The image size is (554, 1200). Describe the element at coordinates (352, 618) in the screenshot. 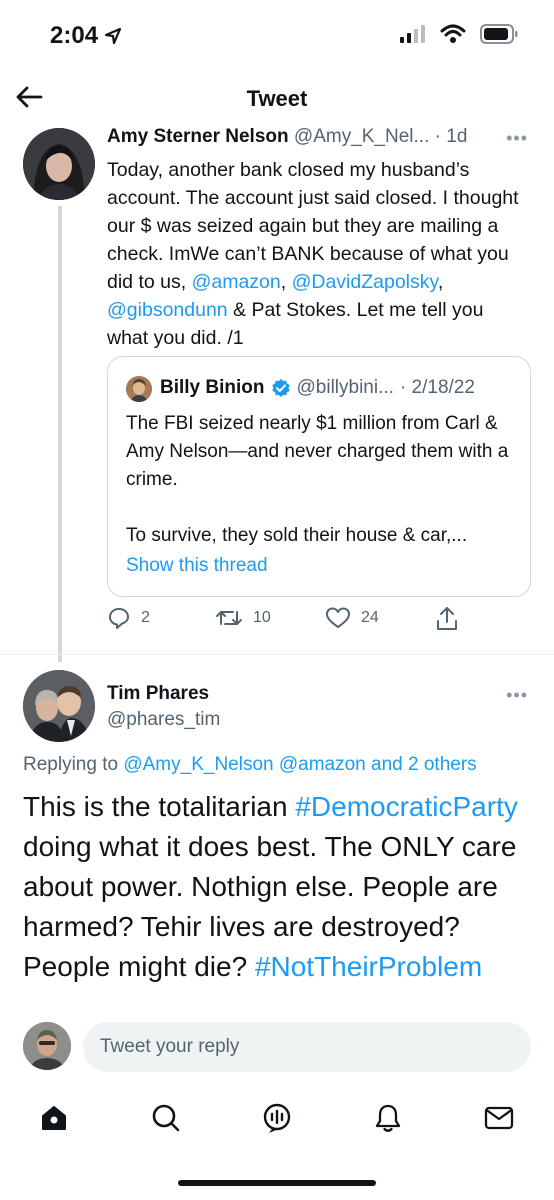

I see `like-button: 24` at that location.